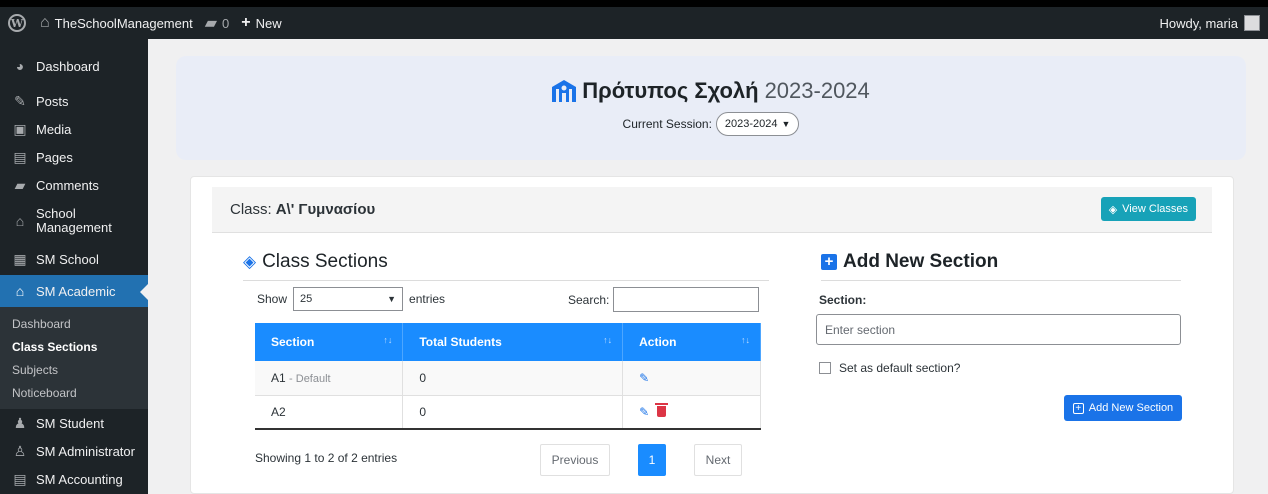  What do you see at coordinates (900, 368) in the screenshot?
I see `default-section-label: Set as default section?` at bounding box center [900, 368].